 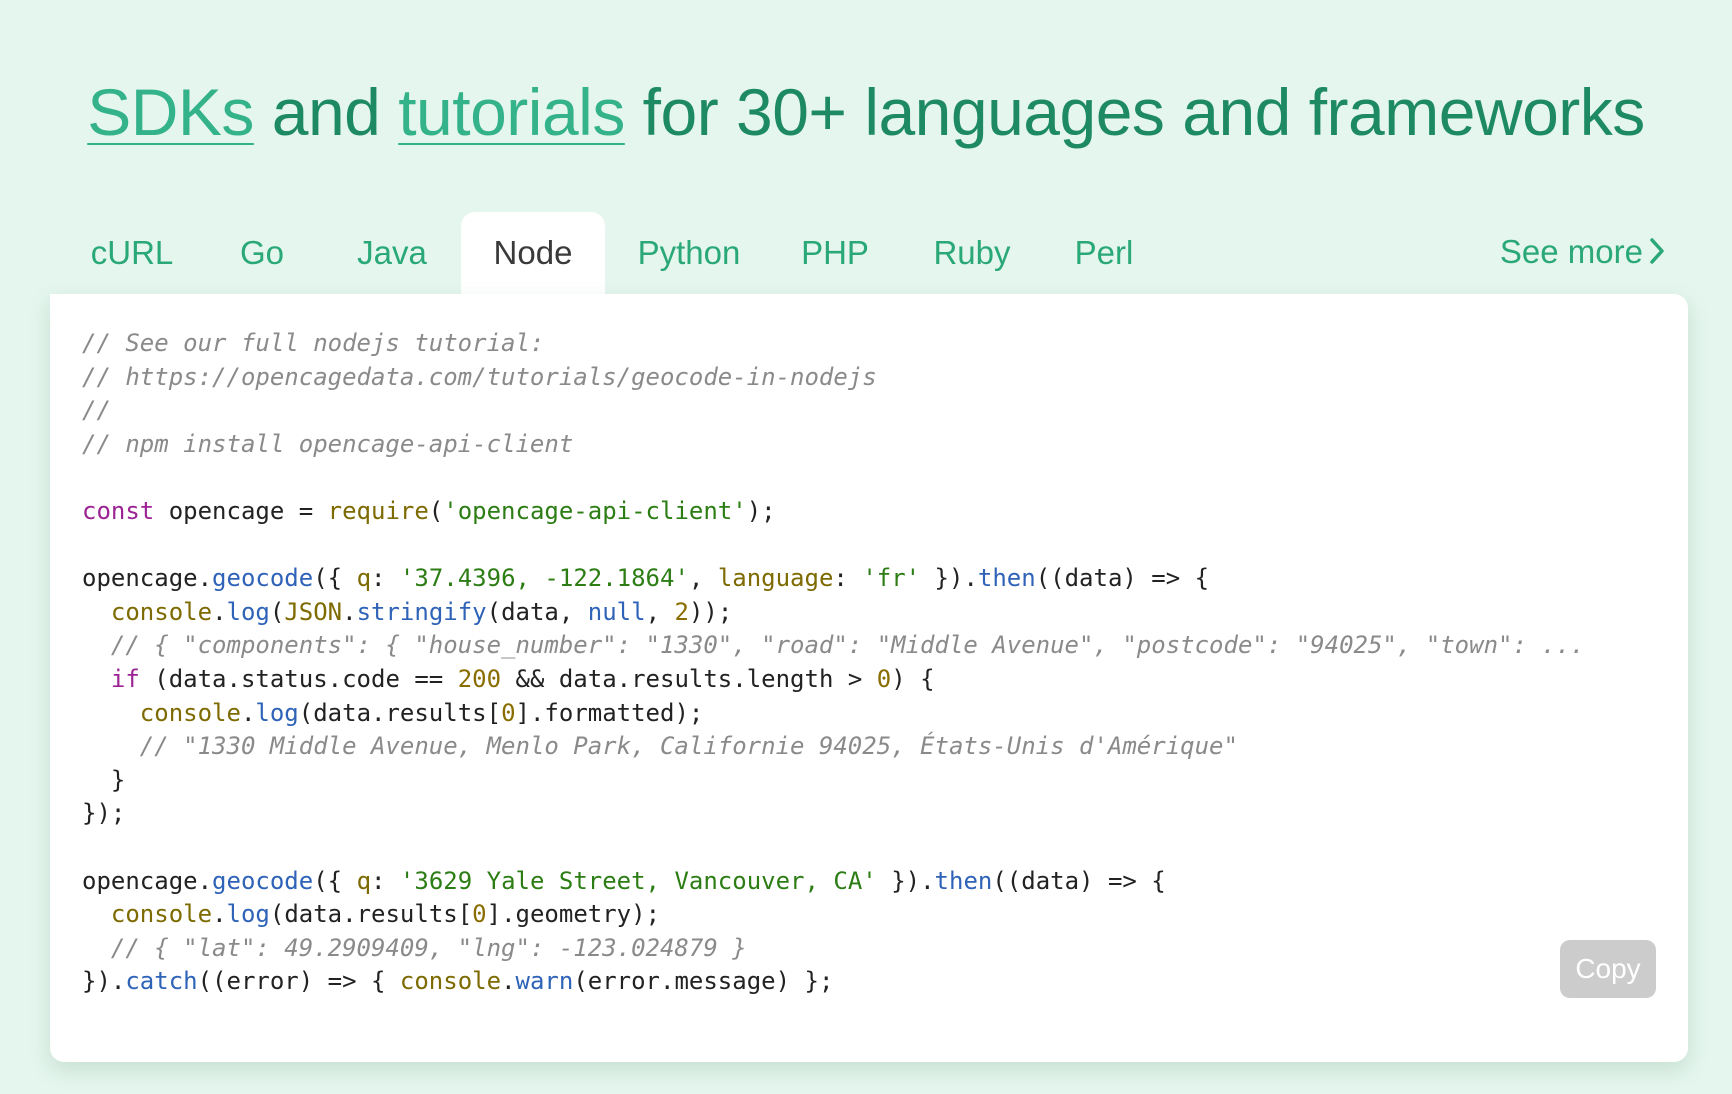 I want to click on see-more-link: See more, so click(x=1582, y=252).